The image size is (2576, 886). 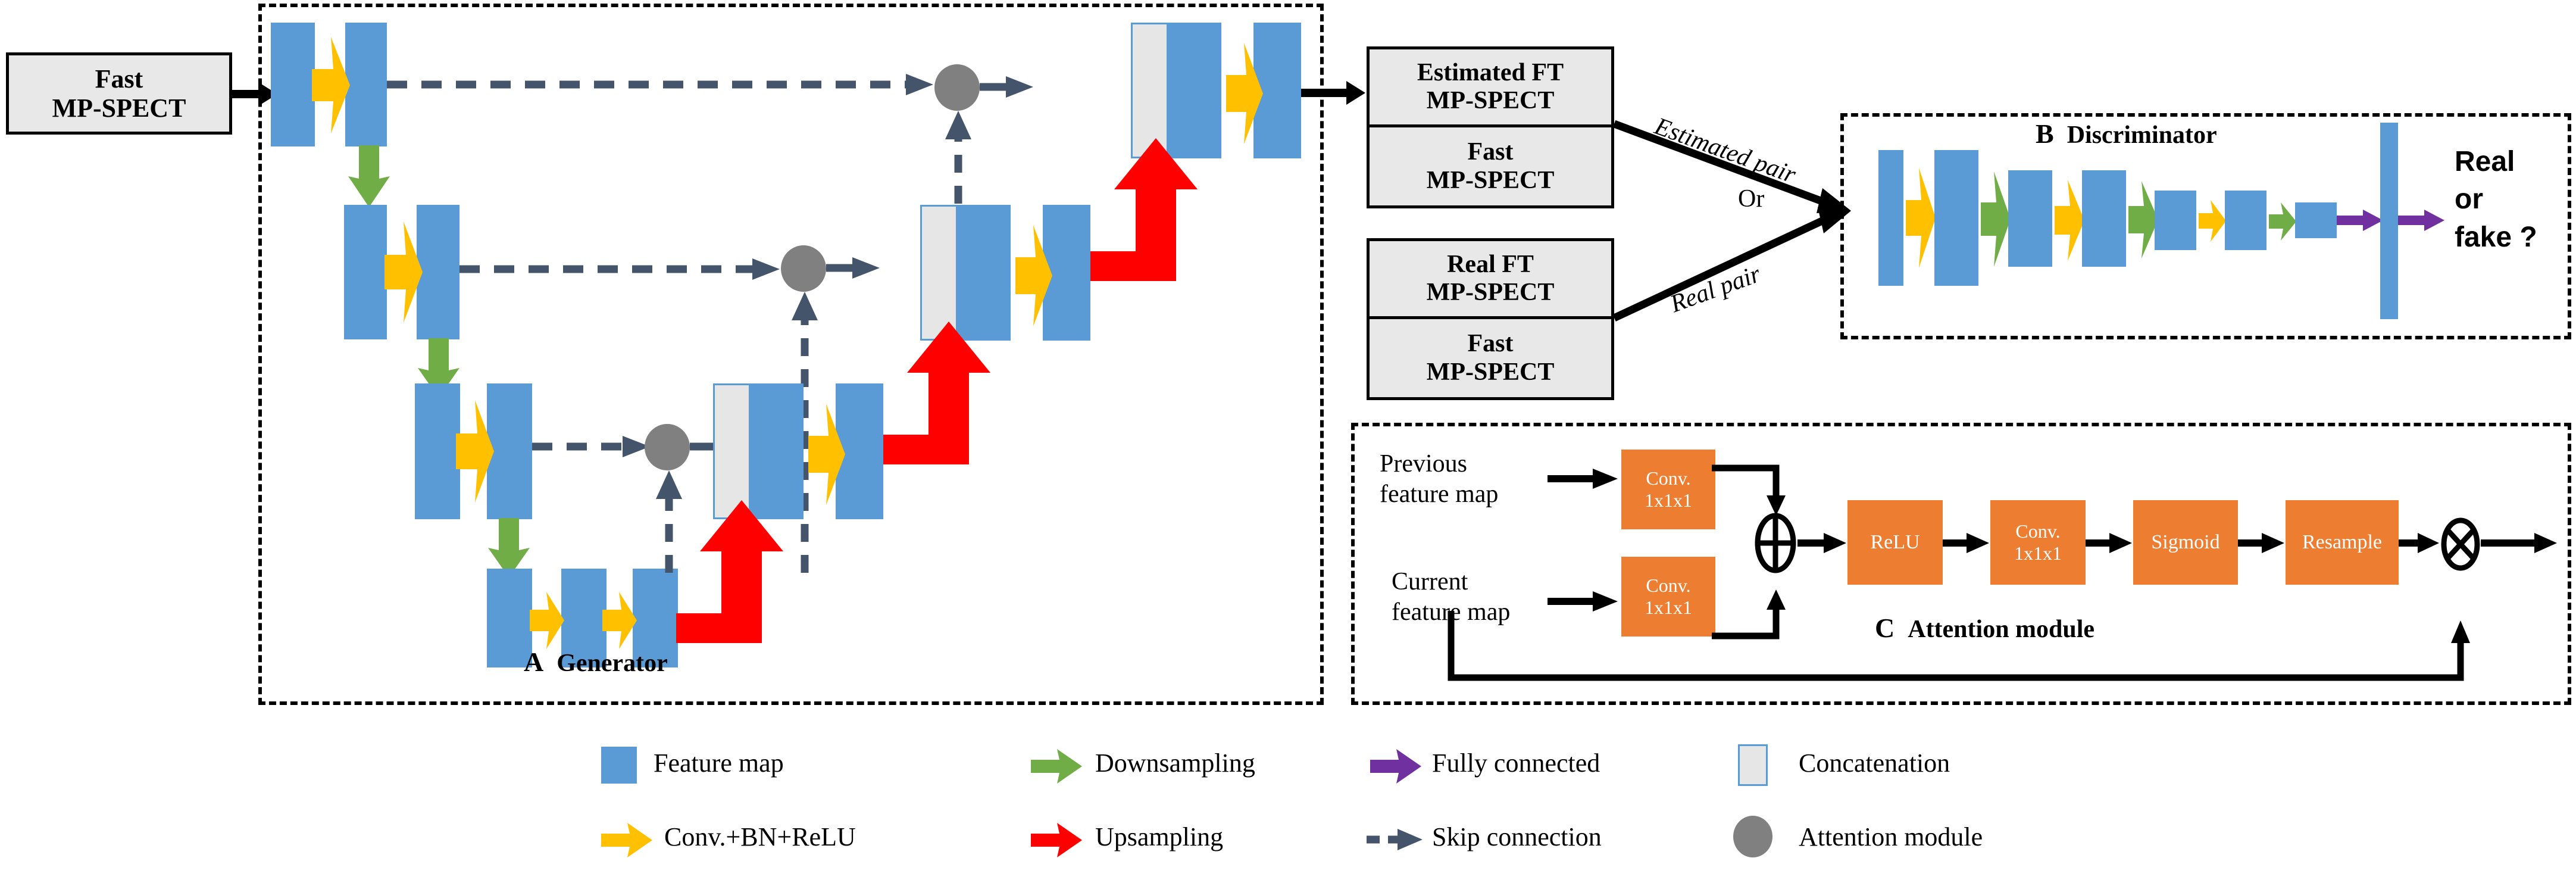 What do you see at coordinates (729, 572) in the screenshot?
I see `gen-up3-arrow` at bounding box center [729, 572].